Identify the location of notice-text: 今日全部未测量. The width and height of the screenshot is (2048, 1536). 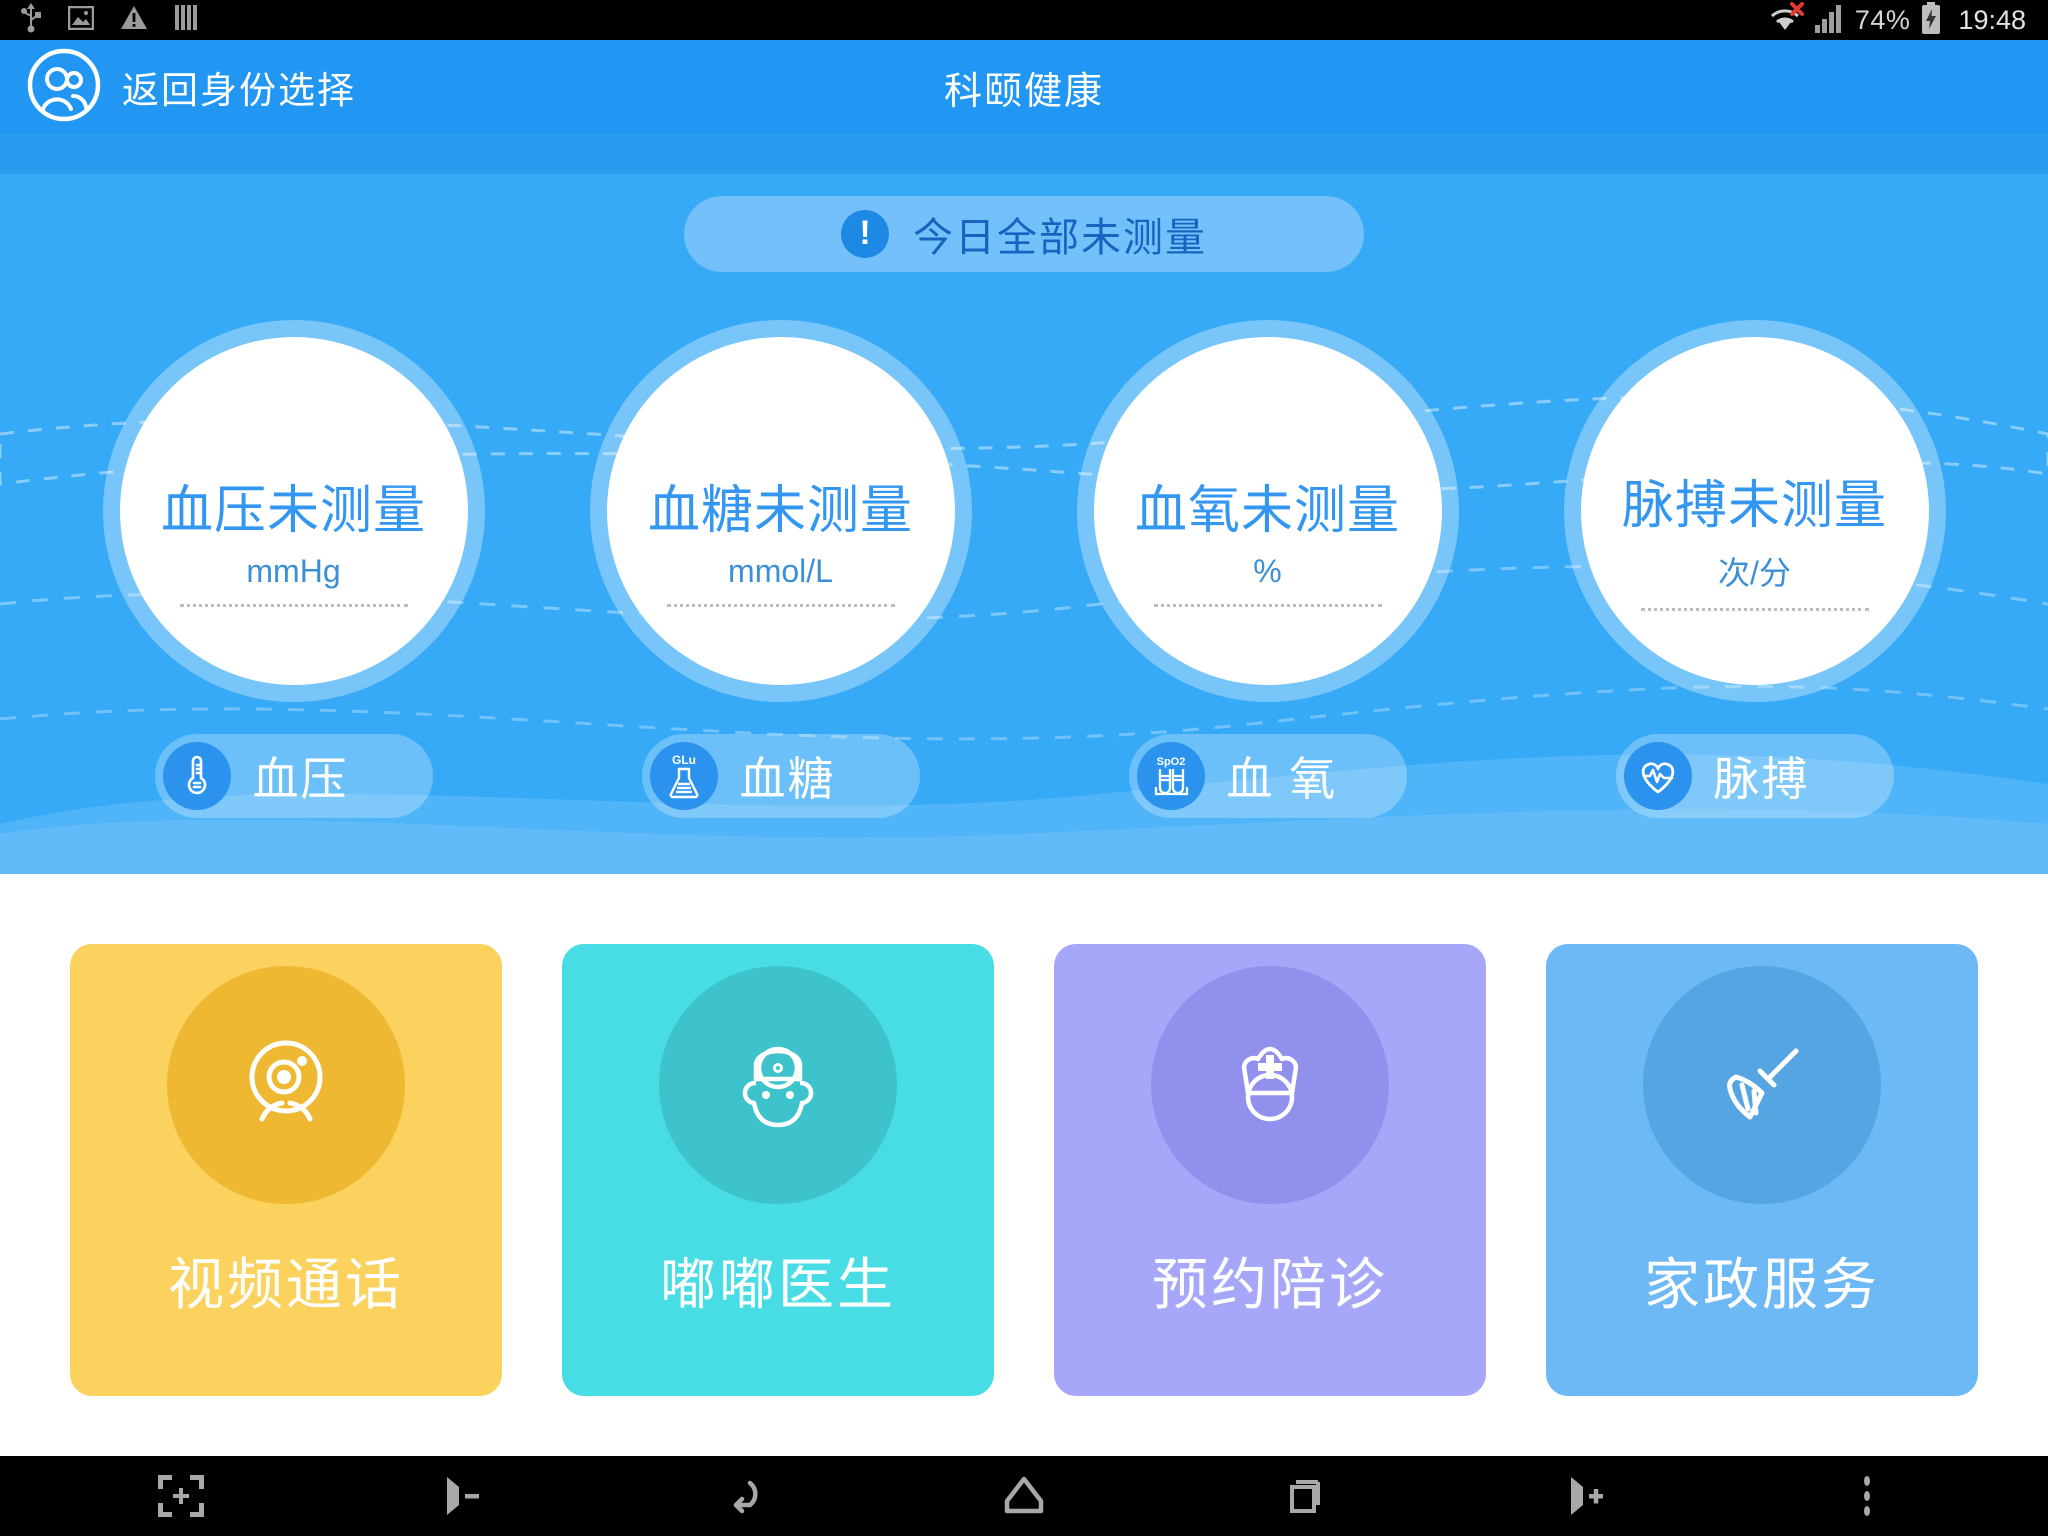
(1060, 238).